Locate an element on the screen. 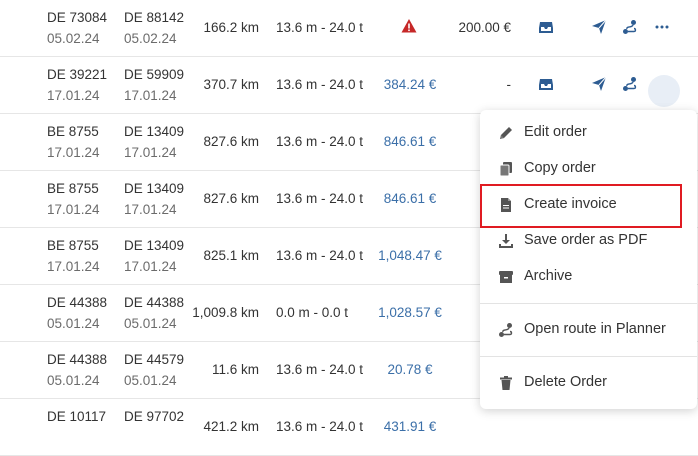  from-plate: DE 39221 is located at coordinates (77, 74).